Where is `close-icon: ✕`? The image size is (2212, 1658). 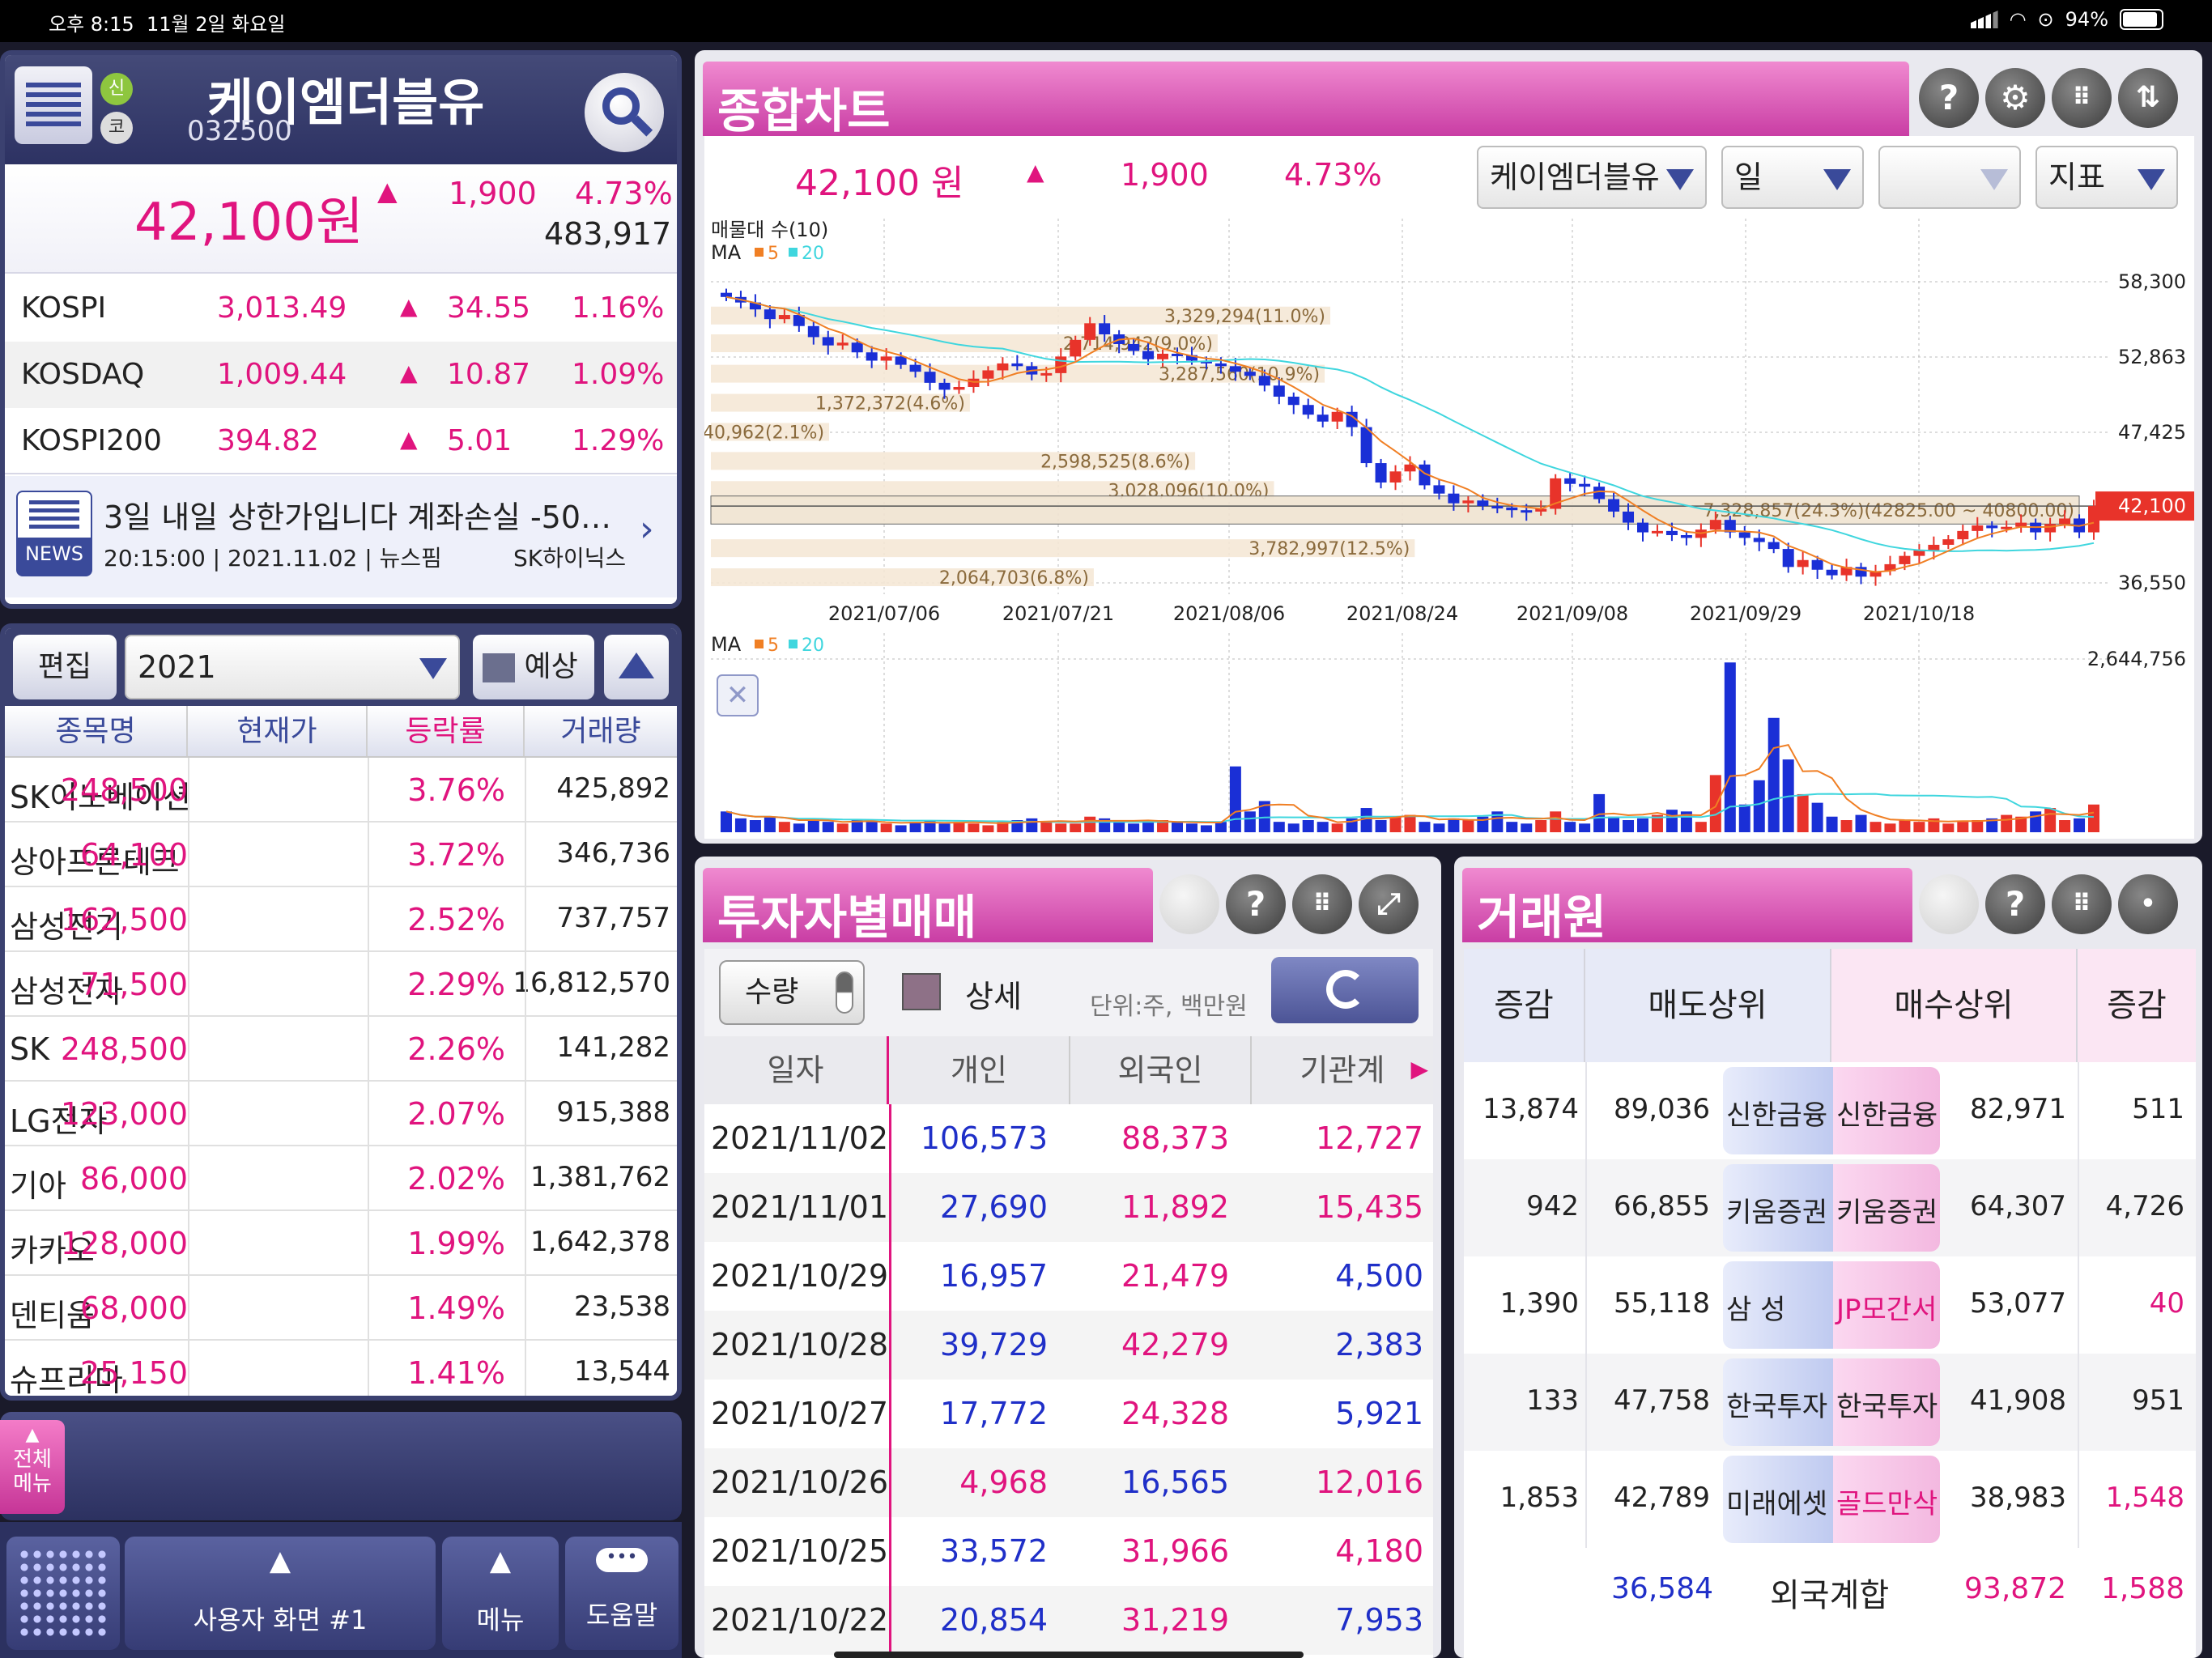 close-icon: ✕ is located at coordinates (738, 695).